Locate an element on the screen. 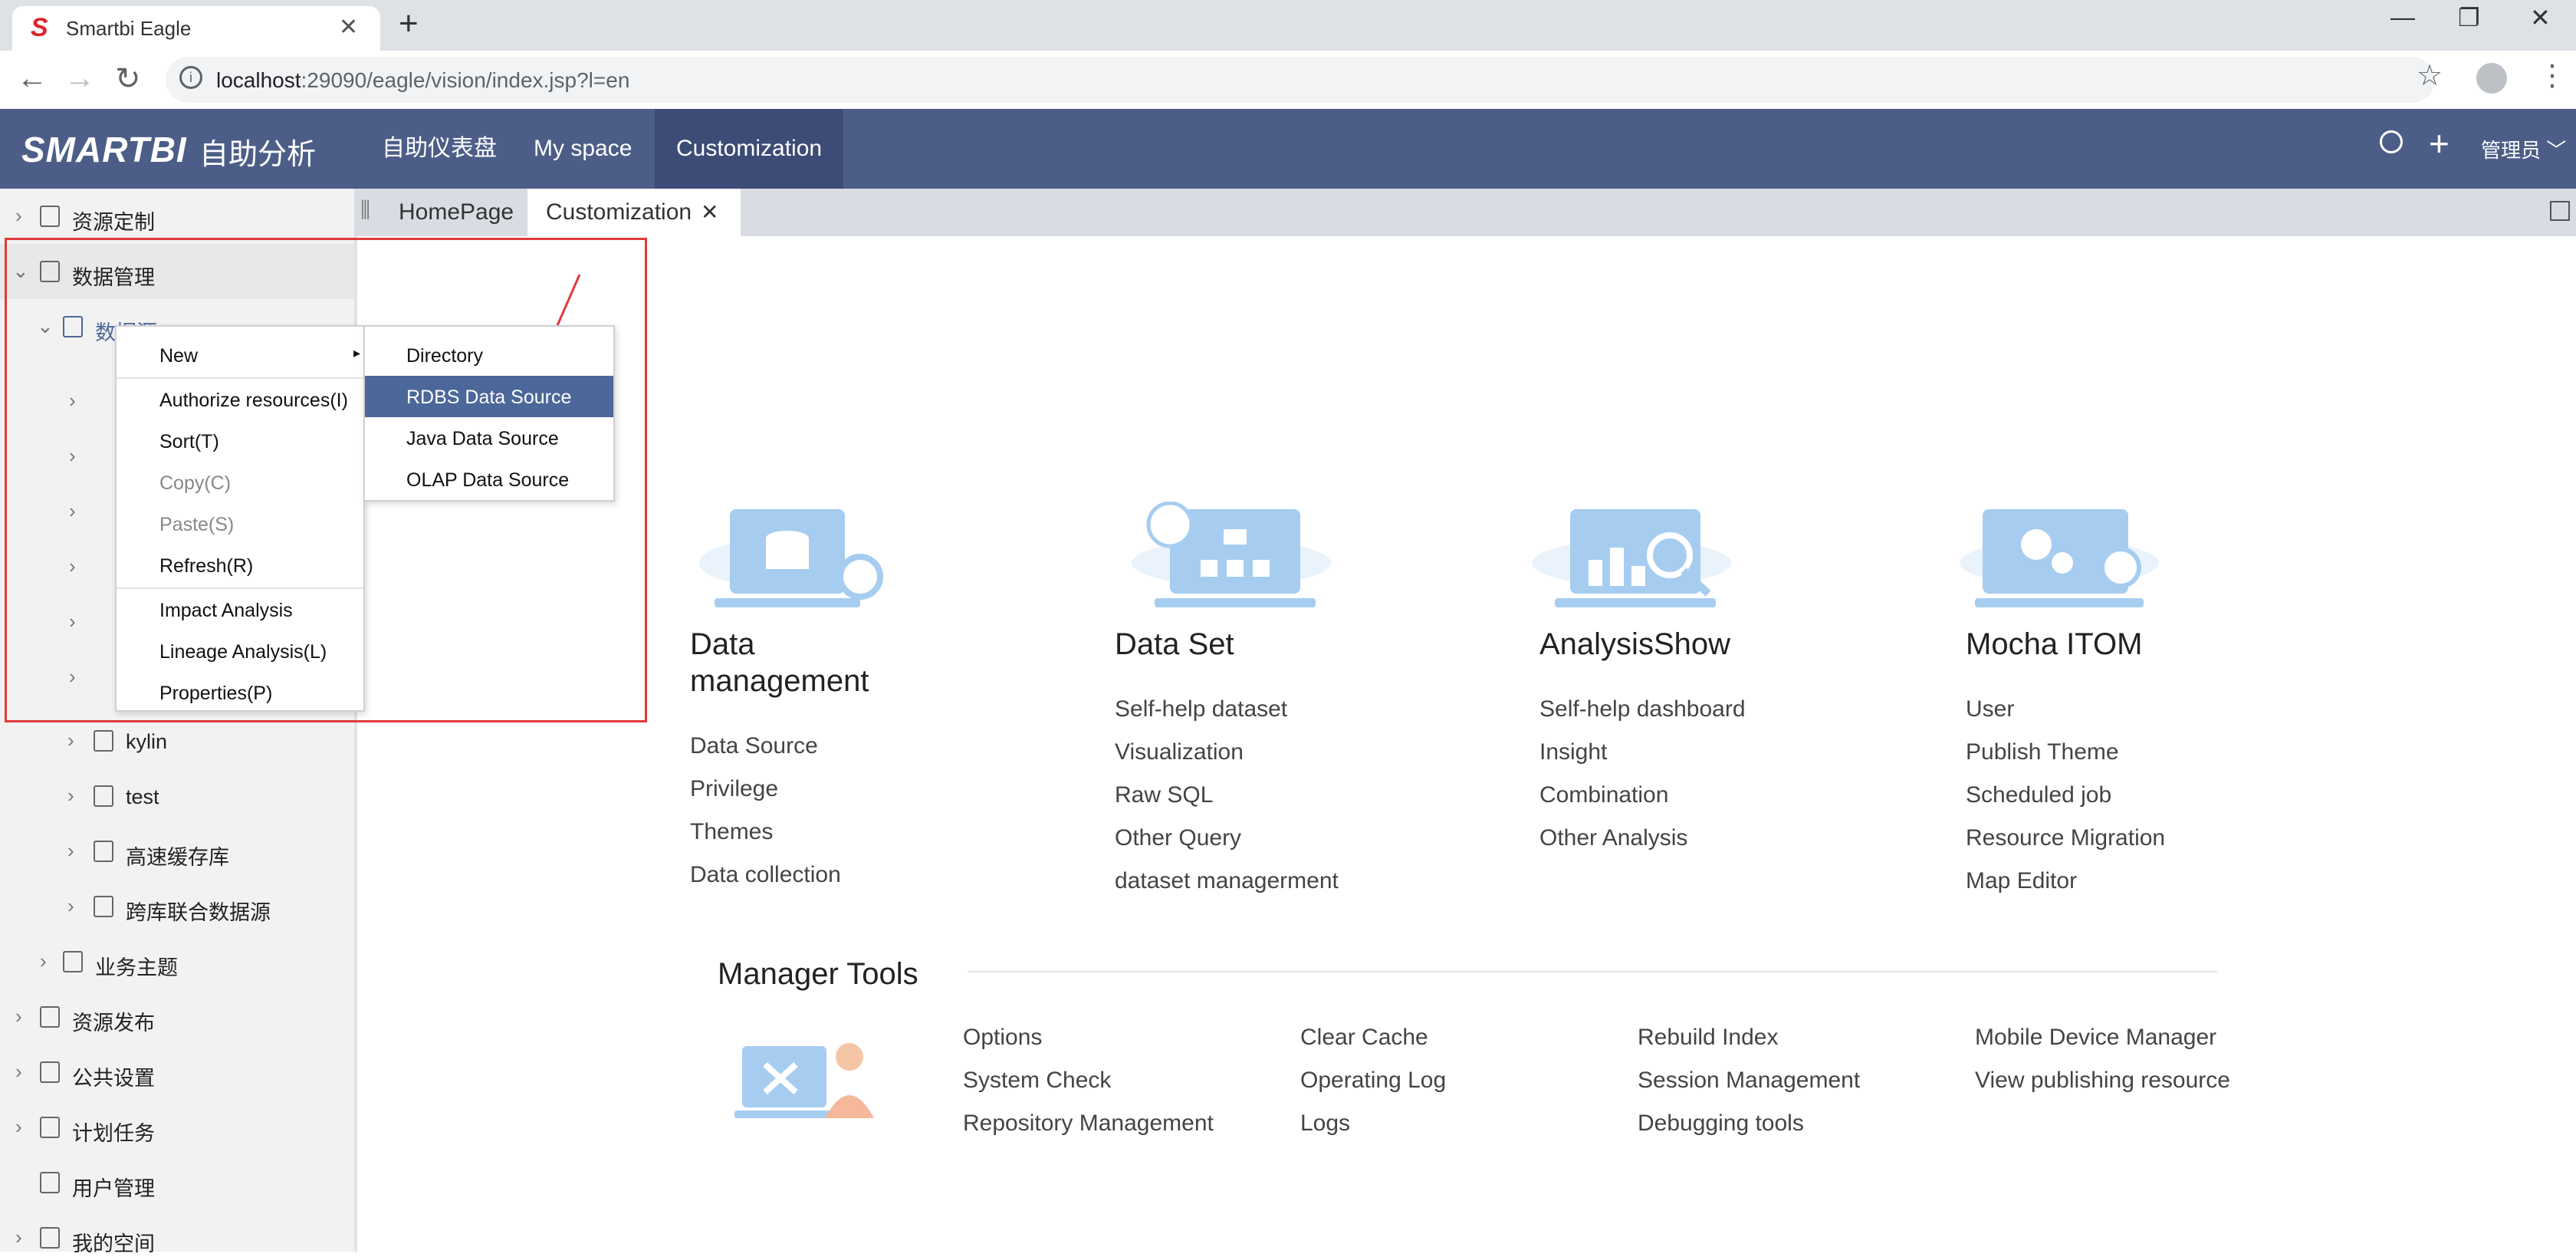 The width and height of the screenshot is (2576, 1257). link-resource-migration: Resource Migration is located at coordinates (2065, 838).